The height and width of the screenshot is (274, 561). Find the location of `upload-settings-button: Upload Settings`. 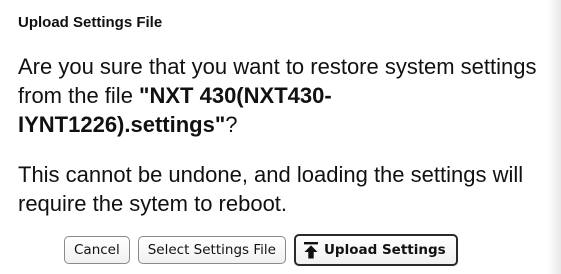

upload-settings-button: Upload Settings is located at coordinates (375, 250).